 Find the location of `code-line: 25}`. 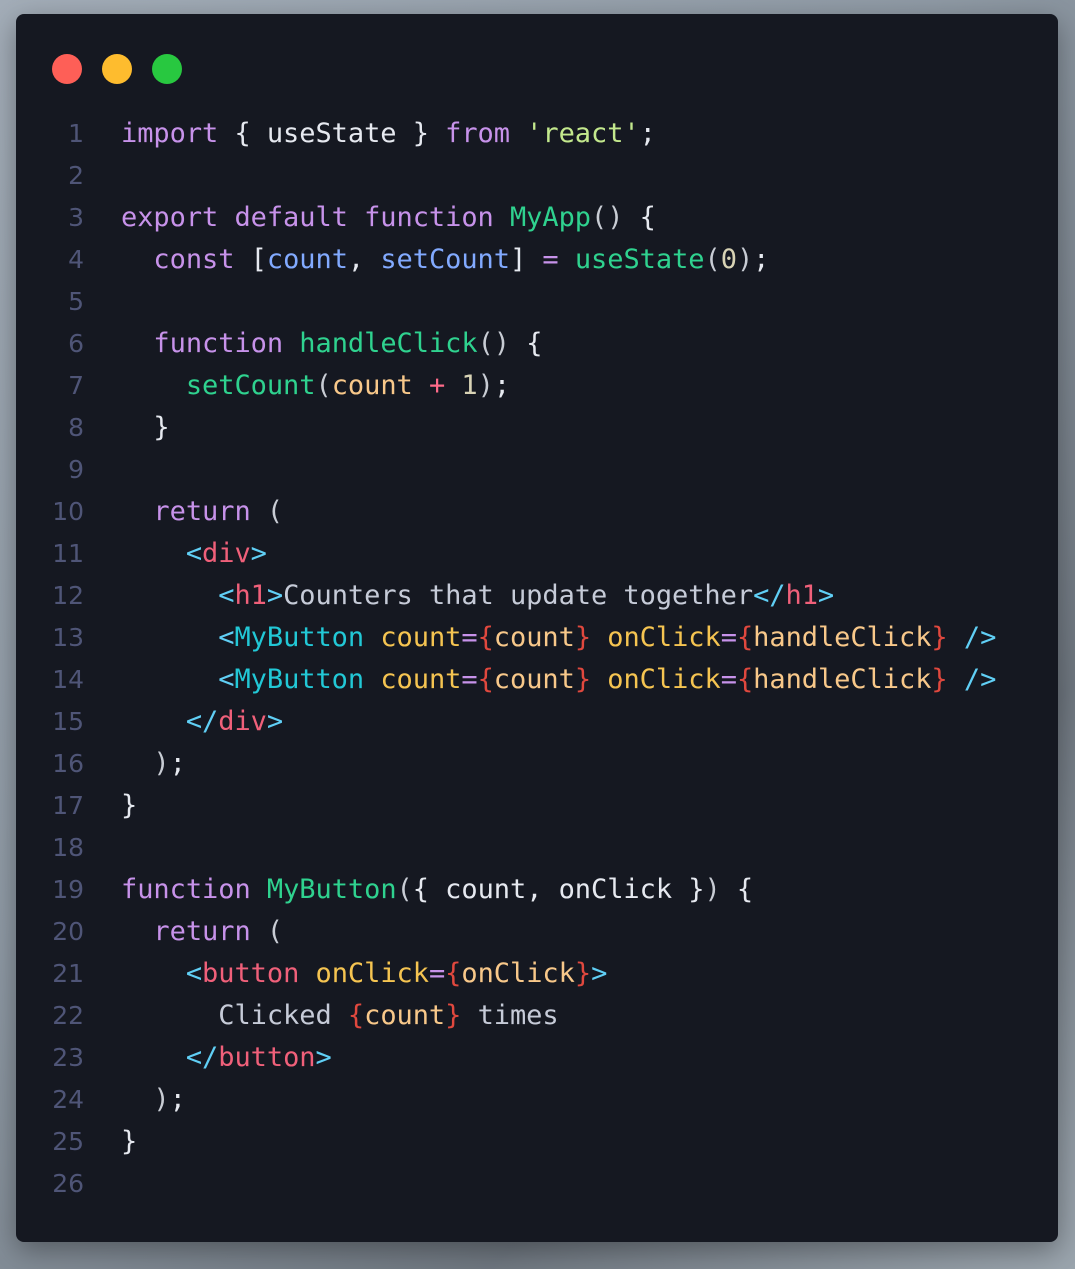

code-line: 25} is located at coordinates (506, 1142).